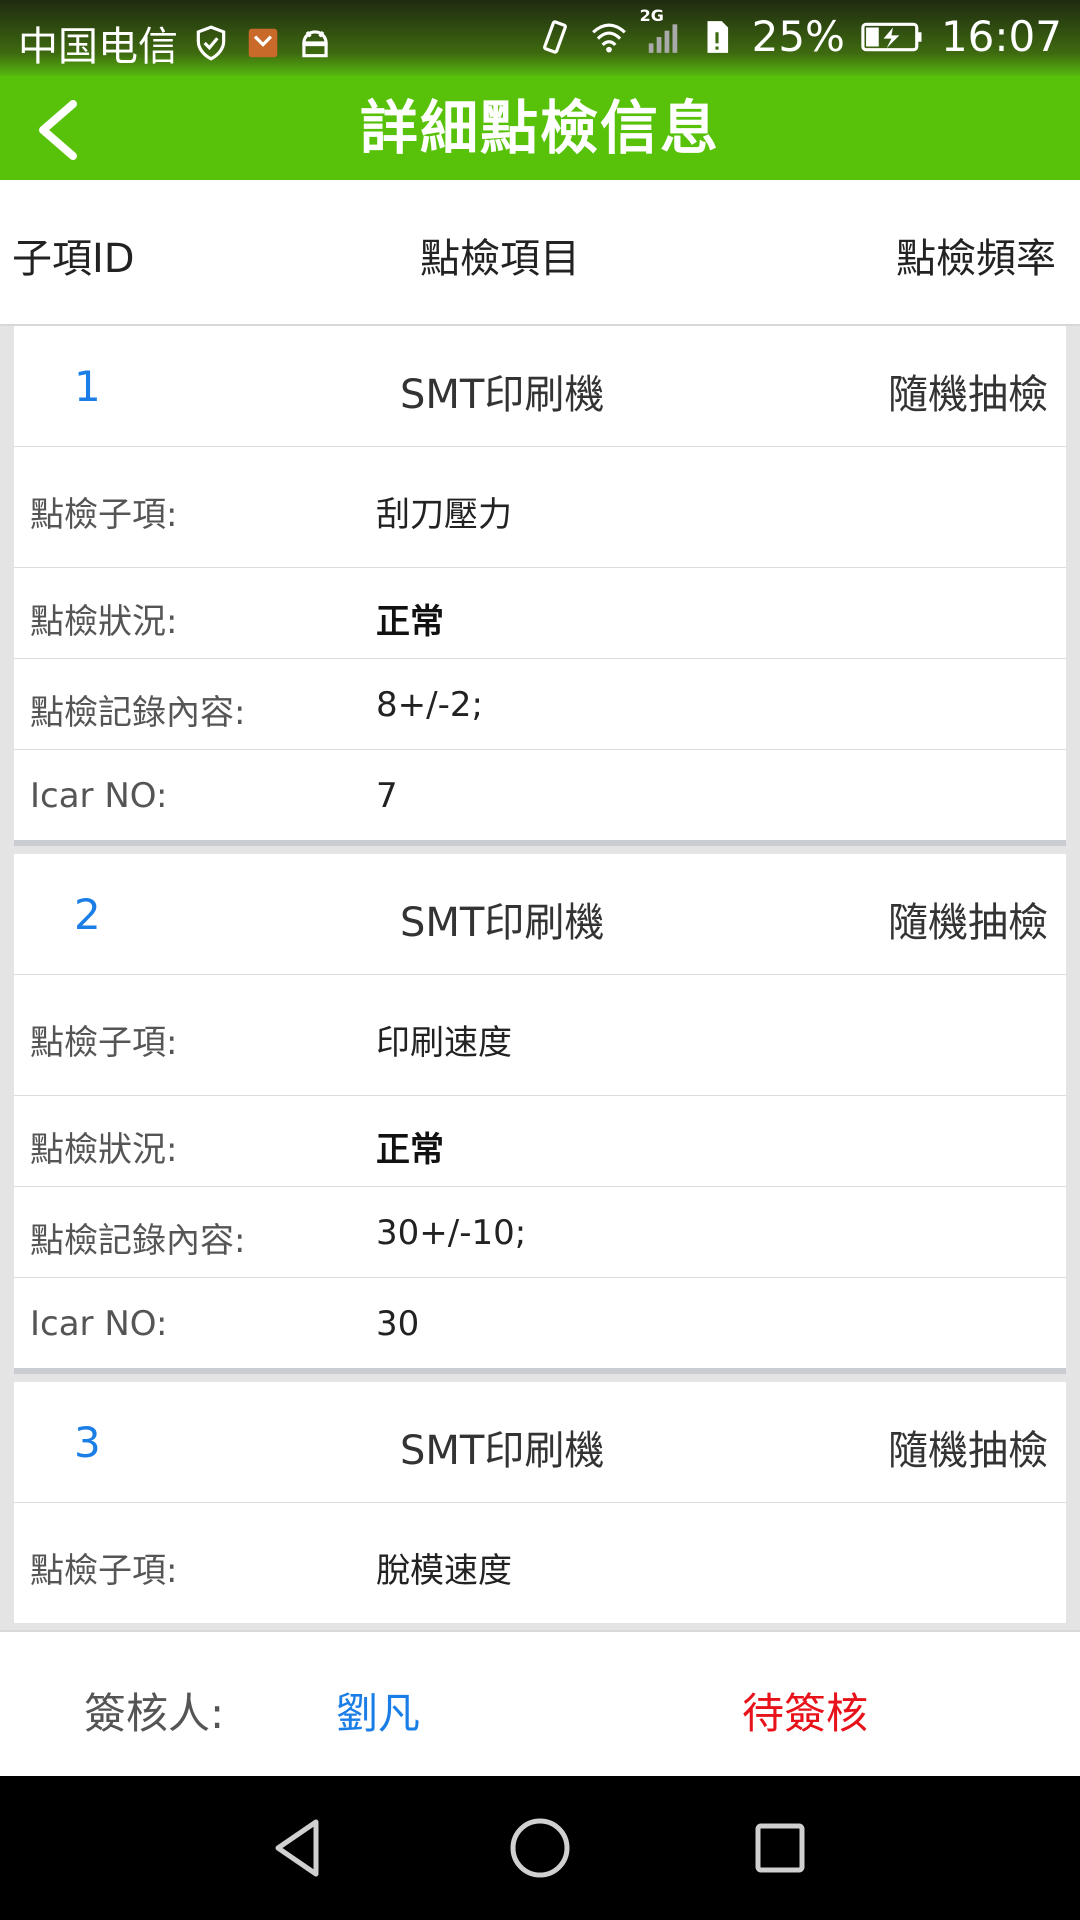 The height and width of the screenshot is (1920, 1080). I want to click on approval-footer: 簽核人: 劉凡 待簽核, so click(540, 1704).